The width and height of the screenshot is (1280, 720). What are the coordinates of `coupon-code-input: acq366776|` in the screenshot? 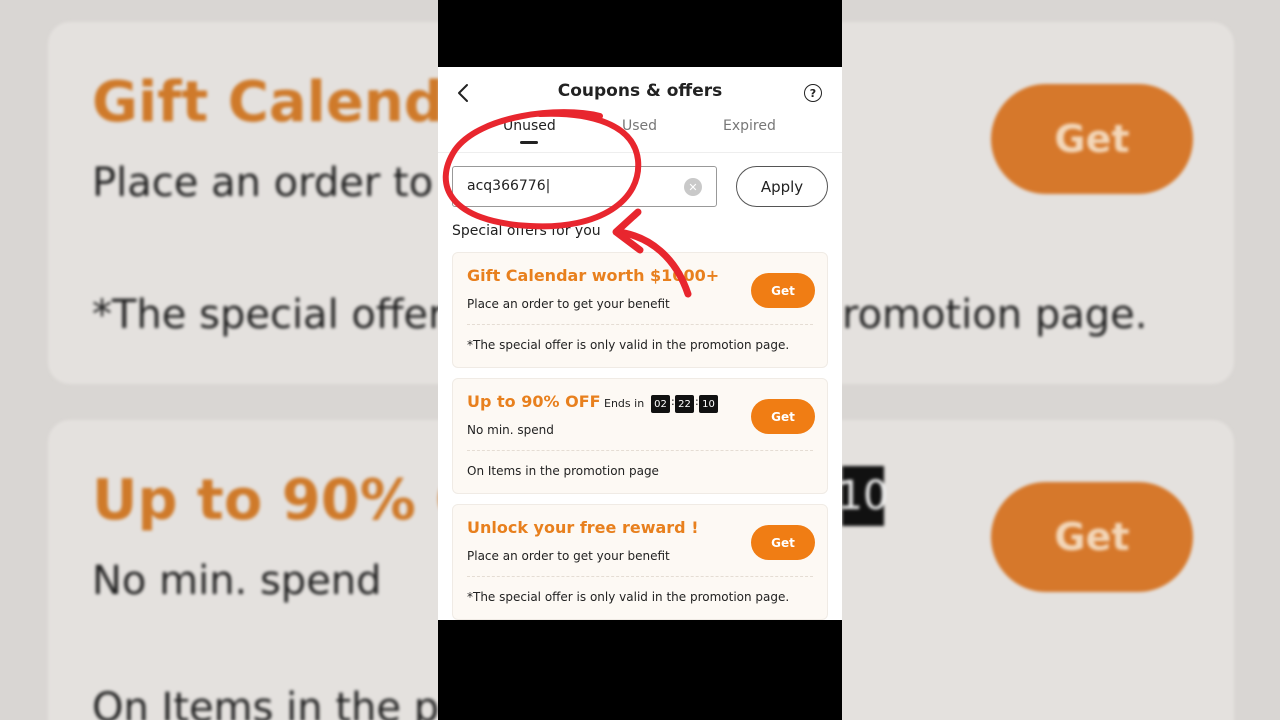 It's located at (584, 186).